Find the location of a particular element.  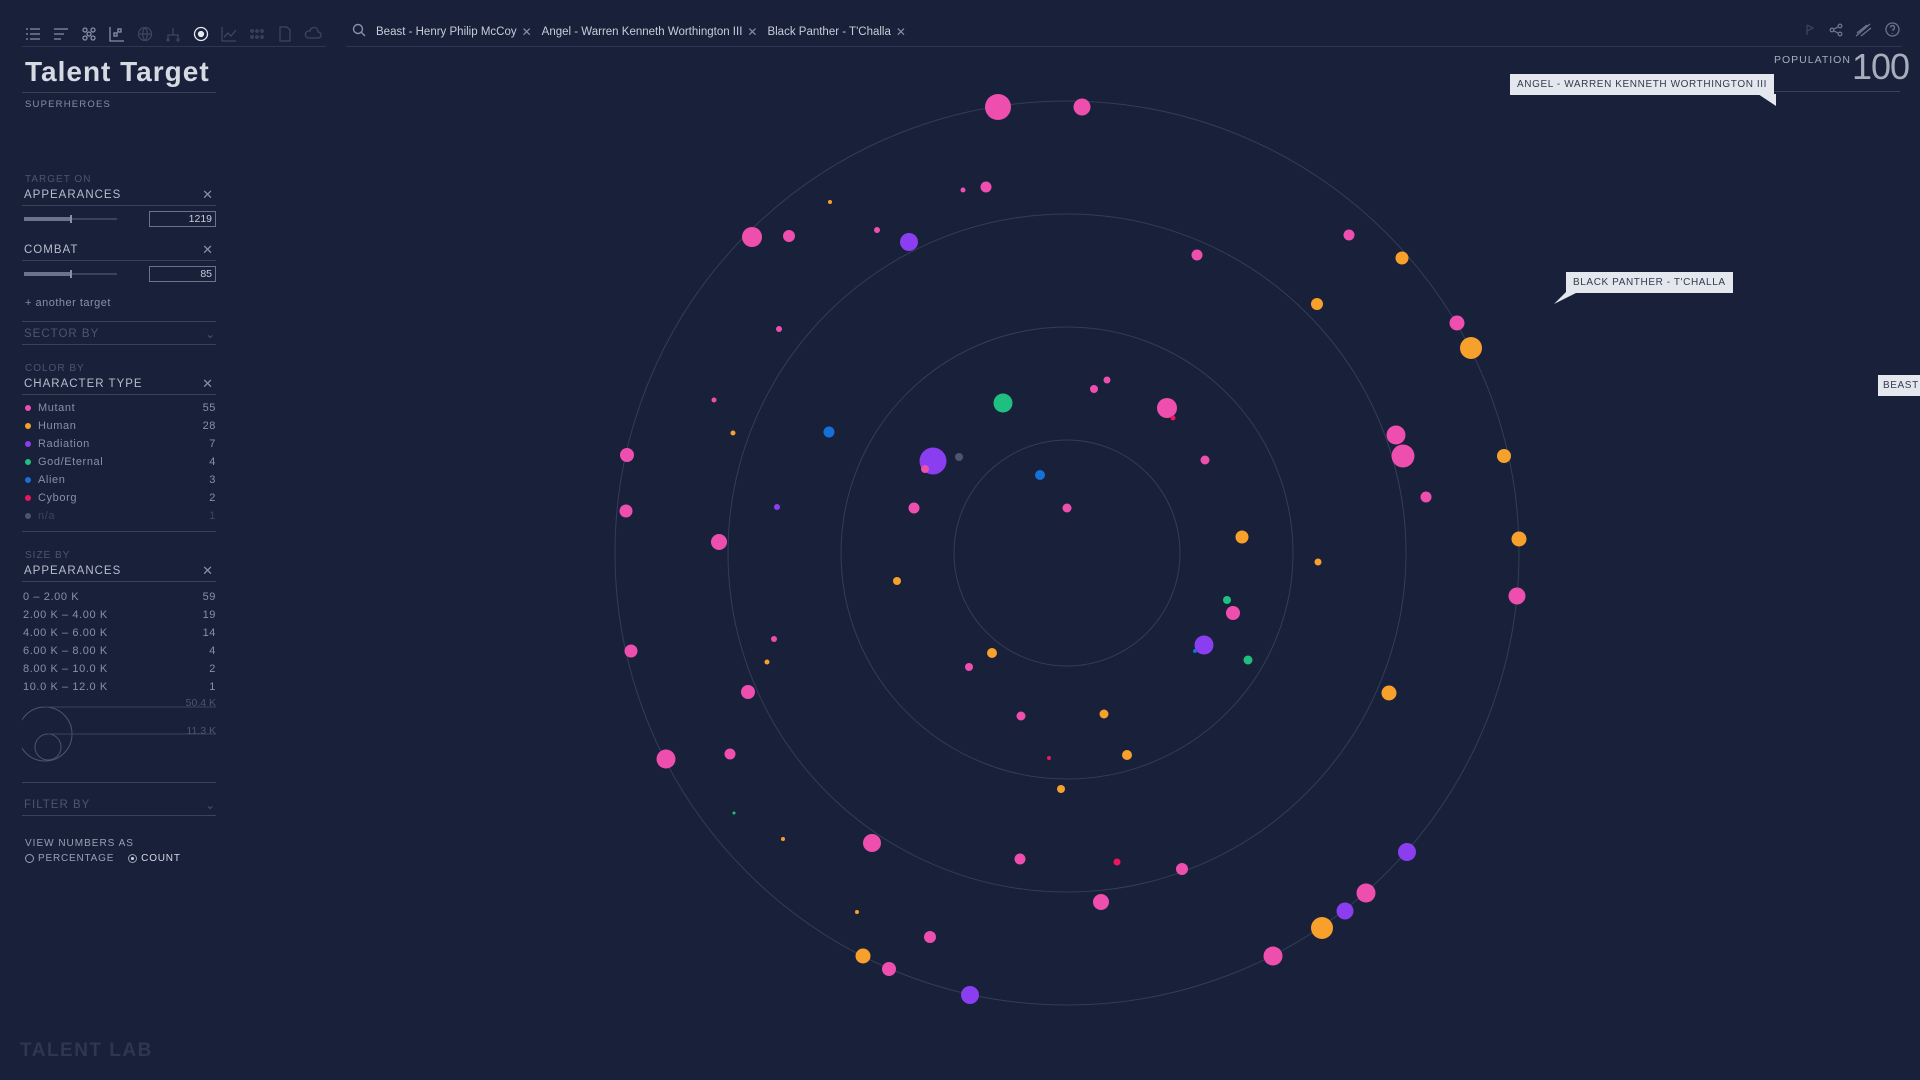

target-field-appearances: APPEARANCES ✕ is located at coordinates (119, 195).